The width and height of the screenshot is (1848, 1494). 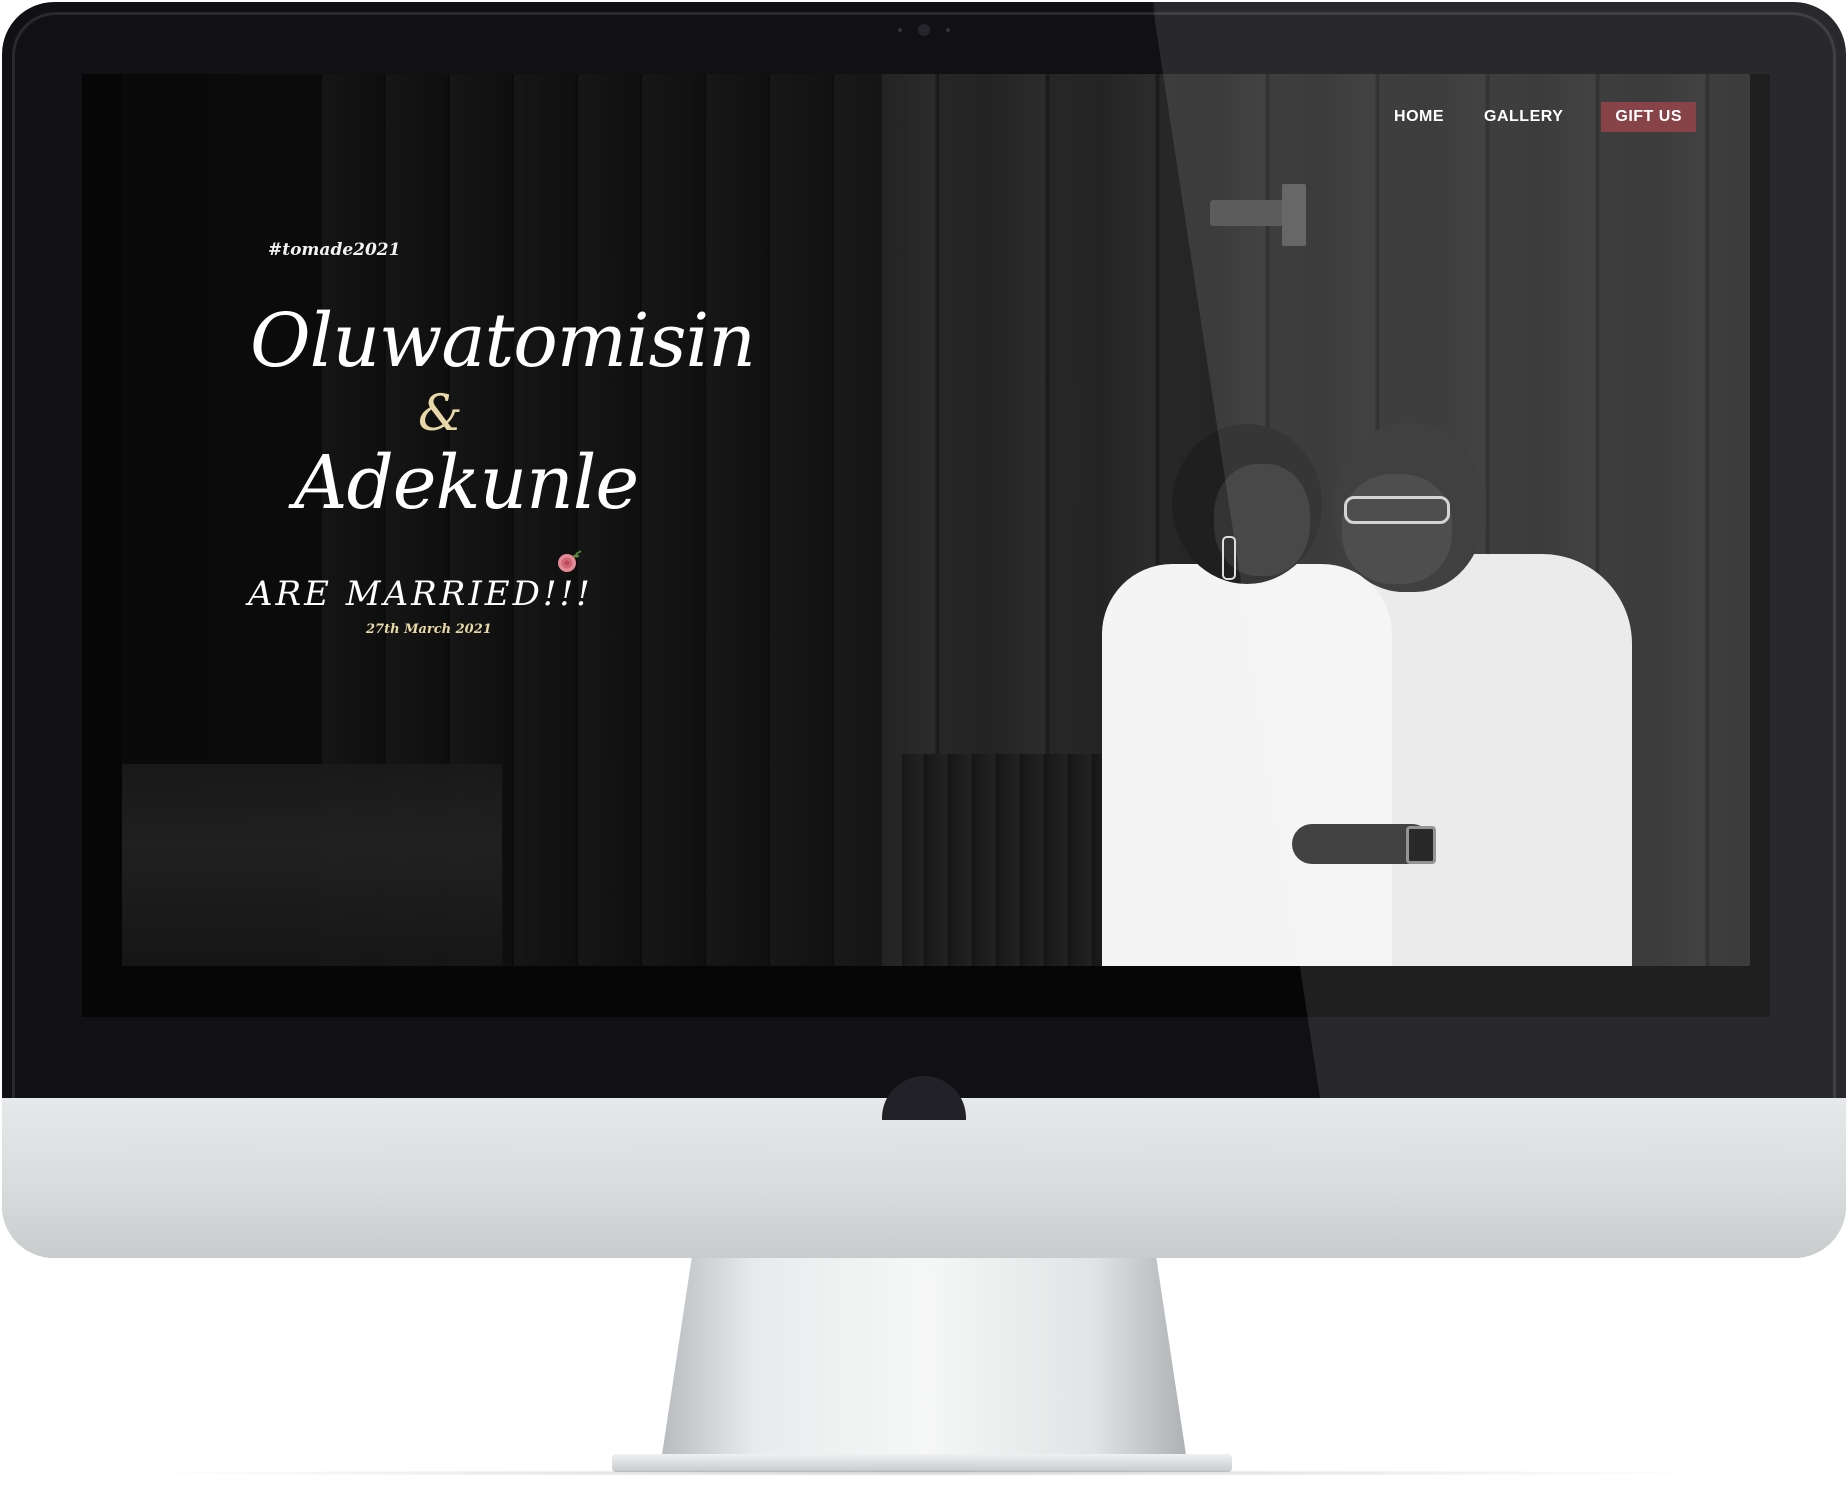 What do you see at coordinates (924, 1363) in the screenshot?
I see `monitor-stand` at bounding box center [924, 1363].